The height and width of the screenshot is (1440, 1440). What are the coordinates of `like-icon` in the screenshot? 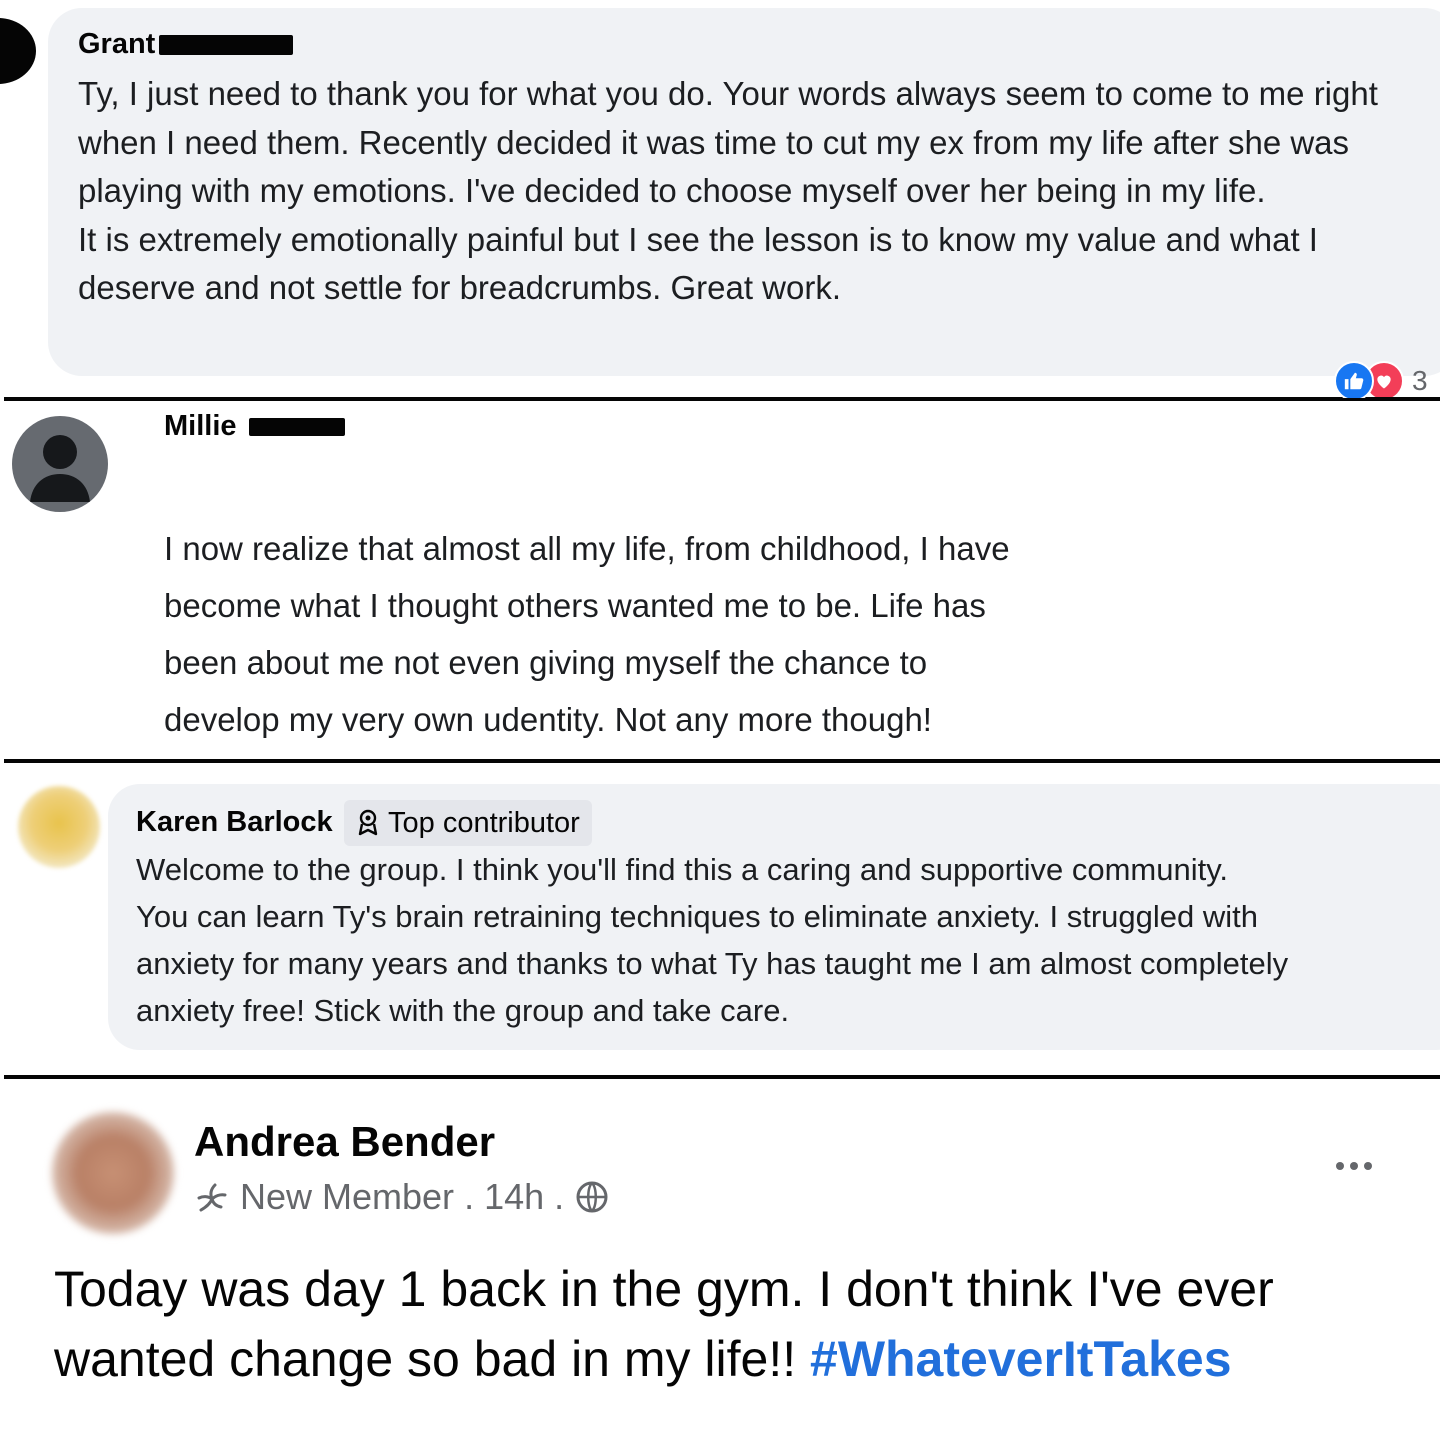 It's located at (1354, 379).